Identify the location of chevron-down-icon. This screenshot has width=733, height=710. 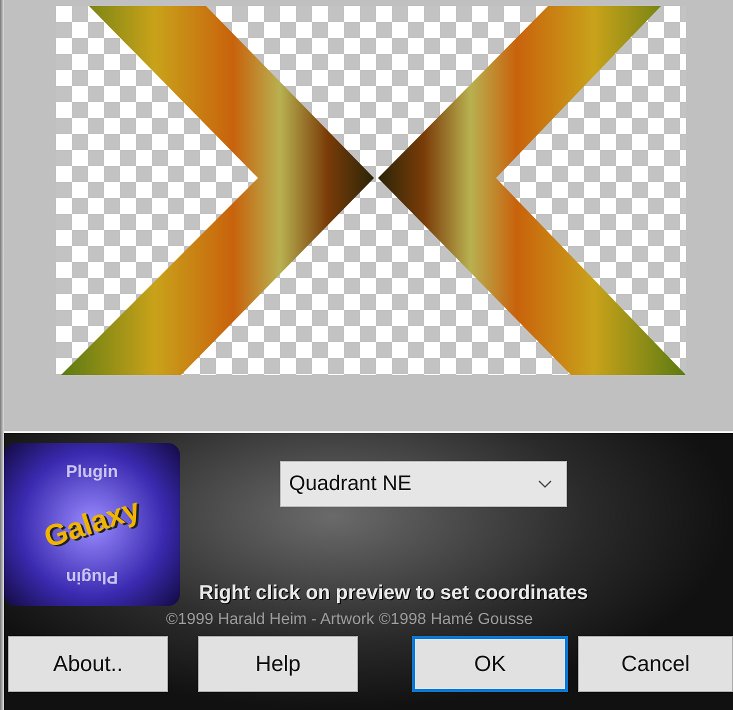
(545, 484).